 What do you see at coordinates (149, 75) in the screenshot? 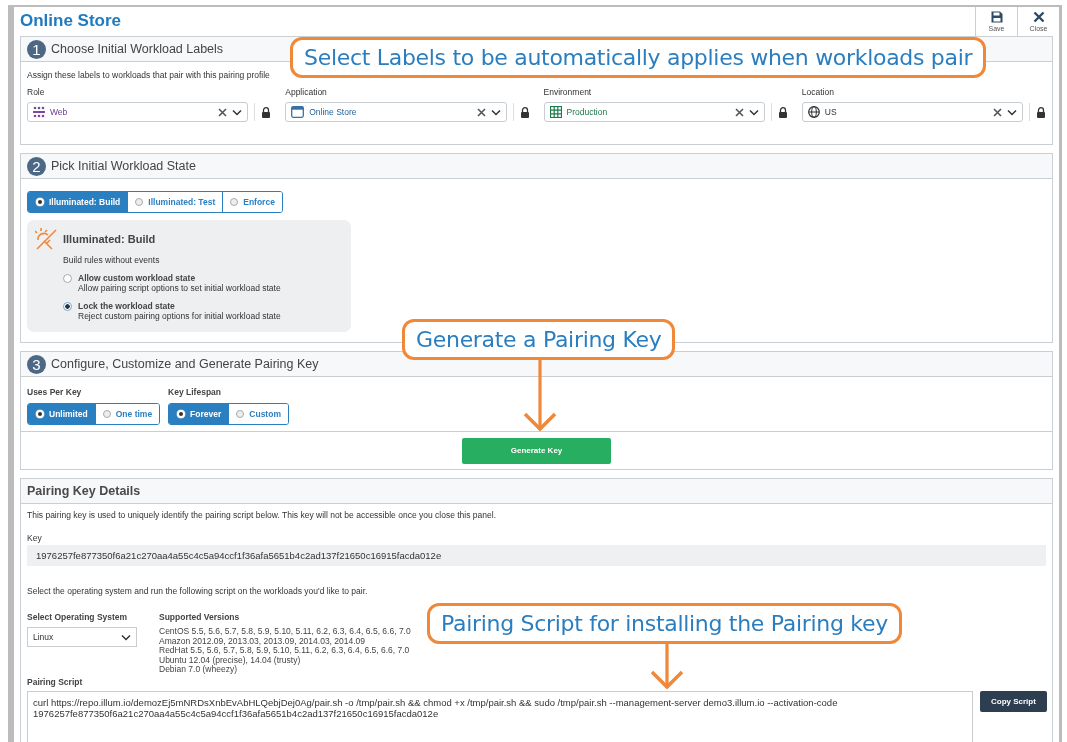
I see `section-description: Assign these labels to workloads that pair with this pairing profile` at bounding box center [149, 75].